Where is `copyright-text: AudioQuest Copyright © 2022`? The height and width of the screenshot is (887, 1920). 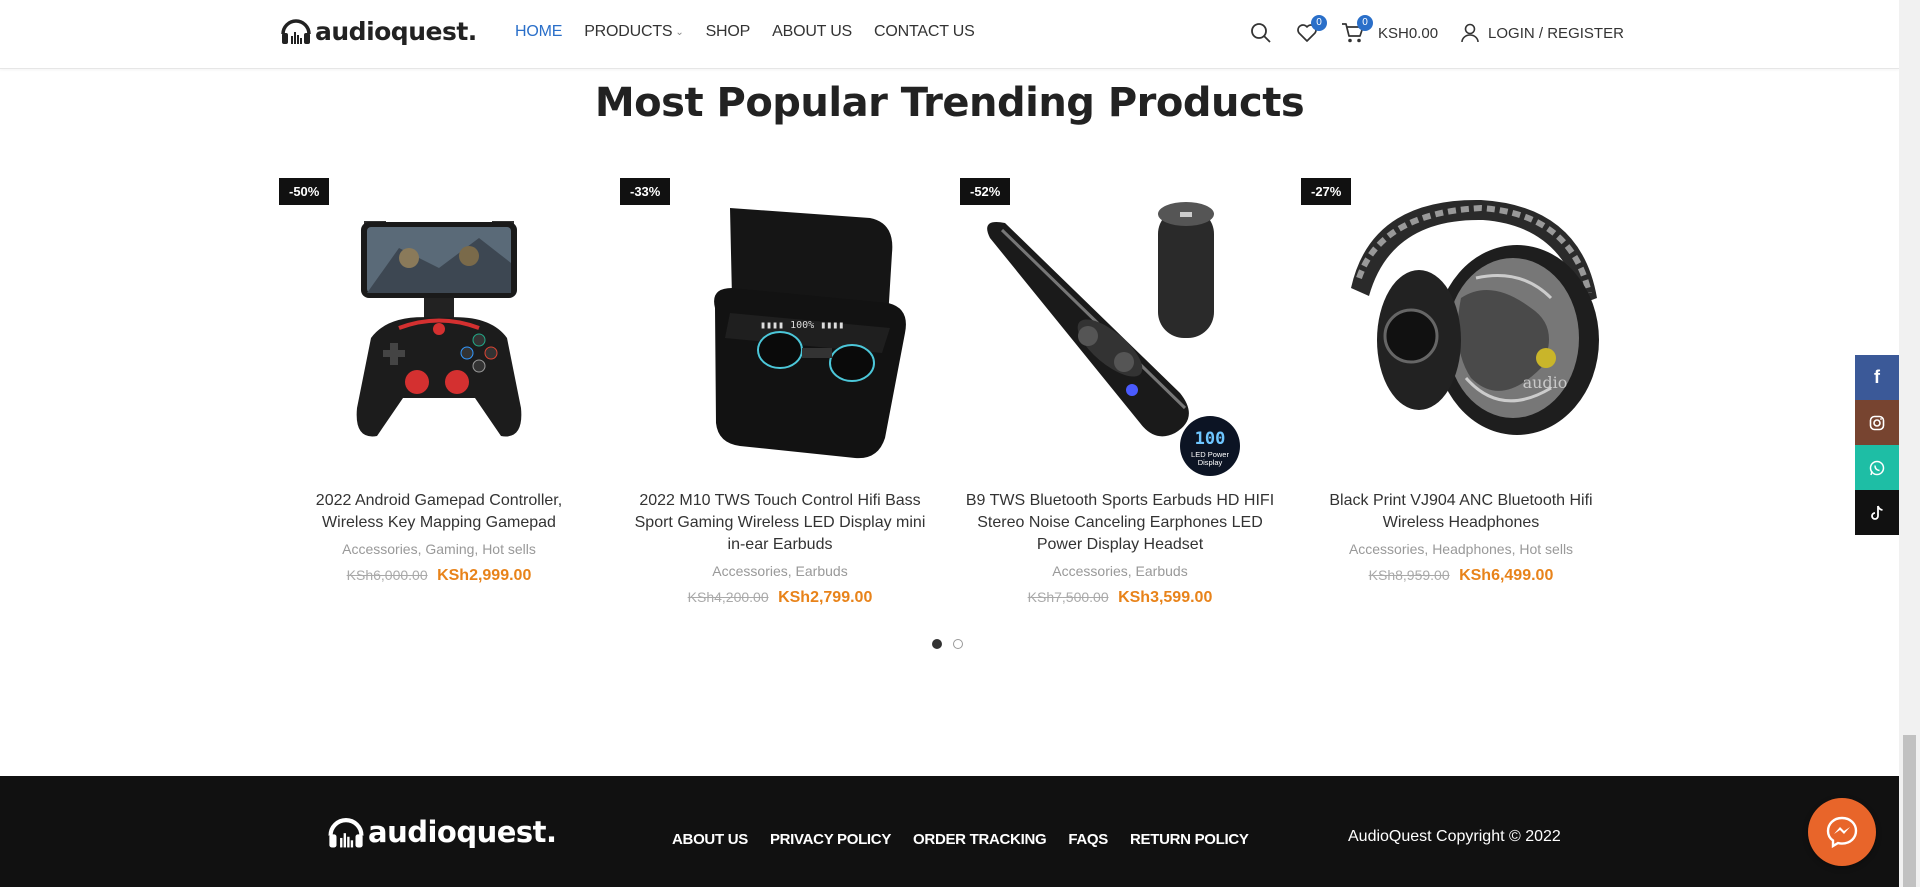 copyright-text: AudioQuest Copyright © 2022 is located at coordinates (1454, 836).